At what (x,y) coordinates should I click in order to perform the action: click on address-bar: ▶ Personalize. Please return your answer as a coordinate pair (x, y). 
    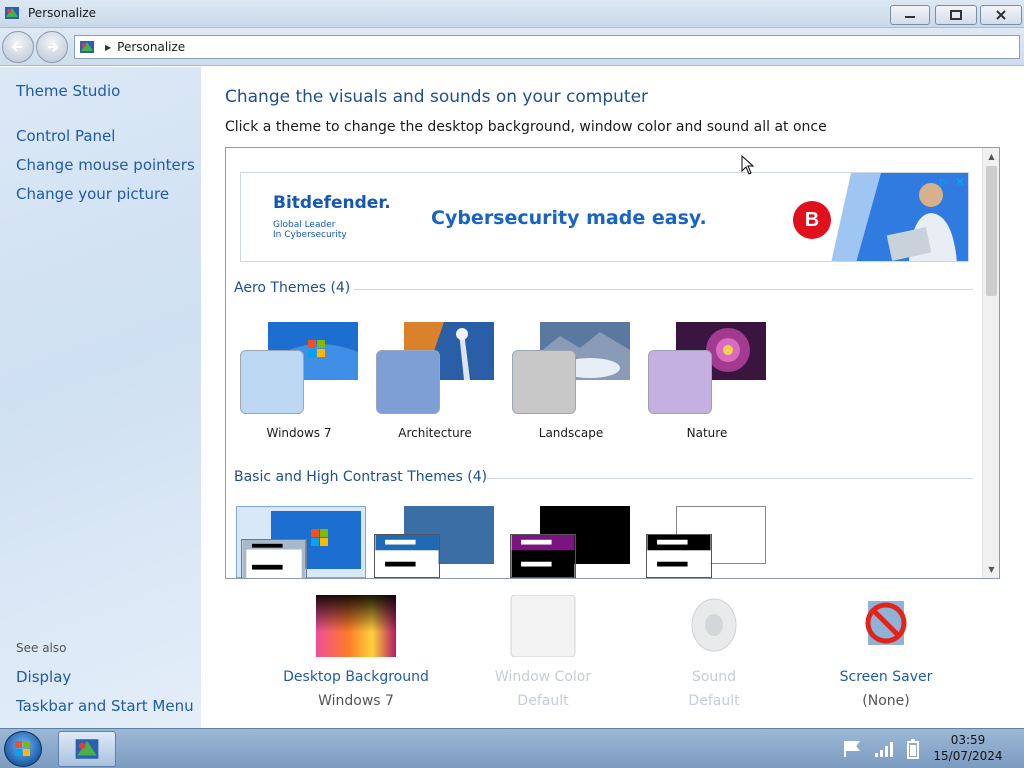
    Looking at the image, I should click on (547, 47).